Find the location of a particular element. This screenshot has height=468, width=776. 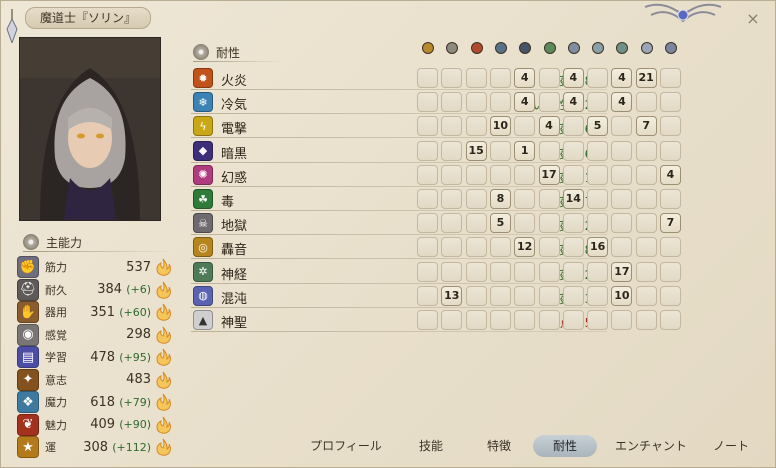

resist-name: 神聖 is located at coordinates (234, 323).